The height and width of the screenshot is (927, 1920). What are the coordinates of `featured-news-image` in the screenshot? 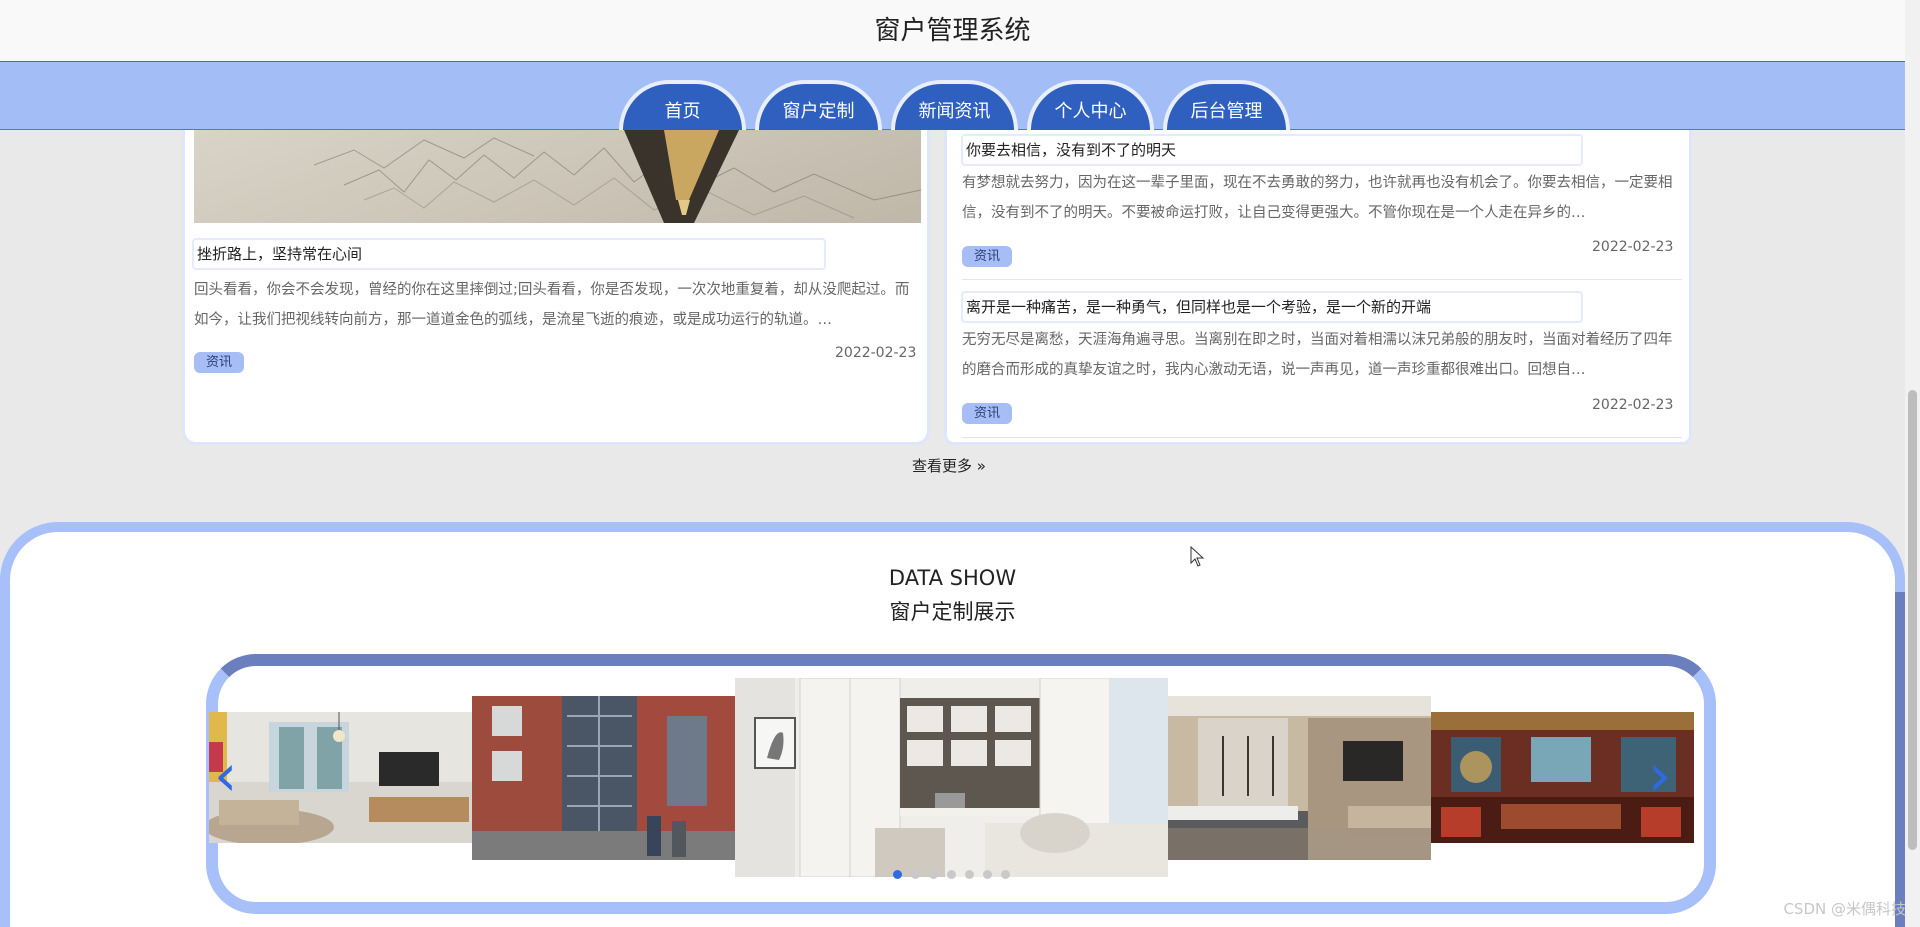 It's located at (557, 176).